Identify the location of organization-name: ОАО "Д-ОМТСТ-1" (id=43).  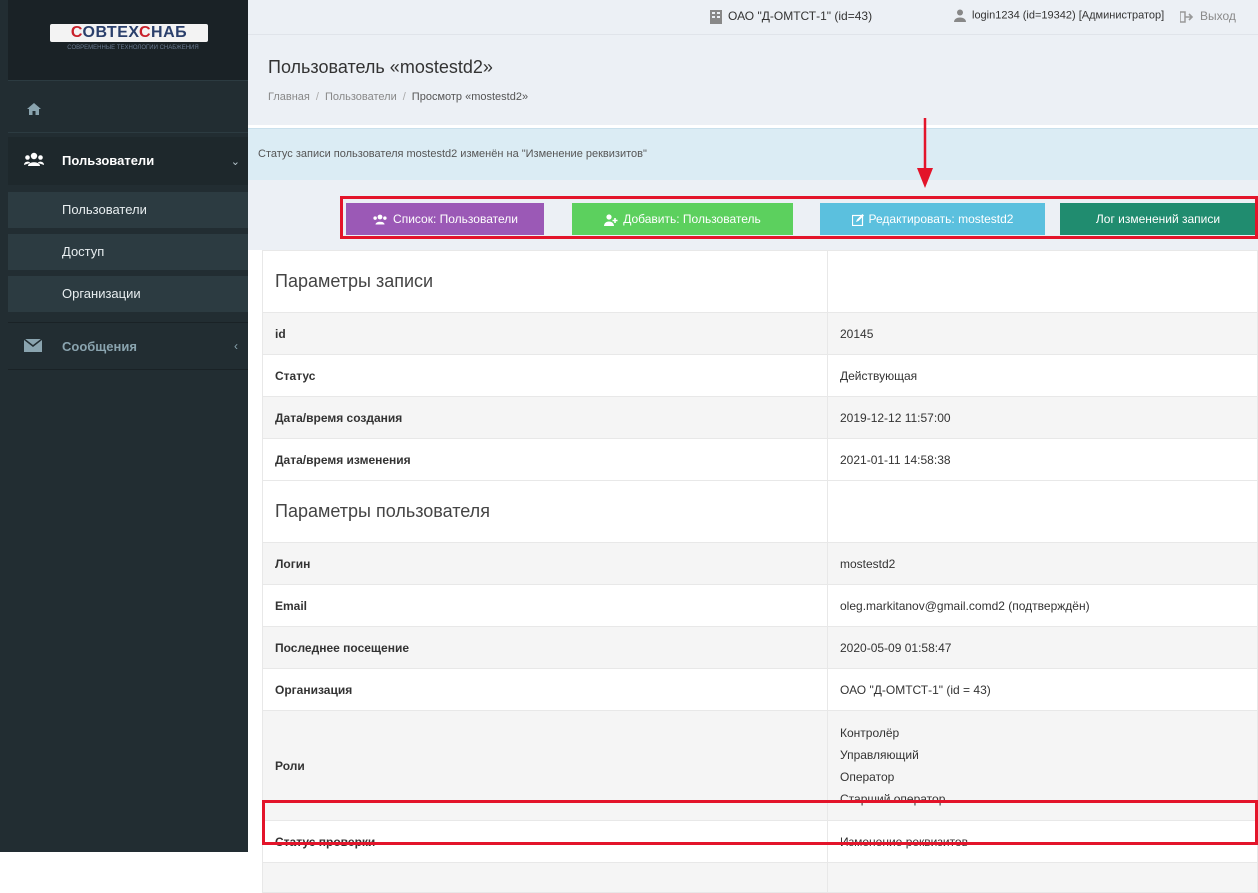
(800, 16).